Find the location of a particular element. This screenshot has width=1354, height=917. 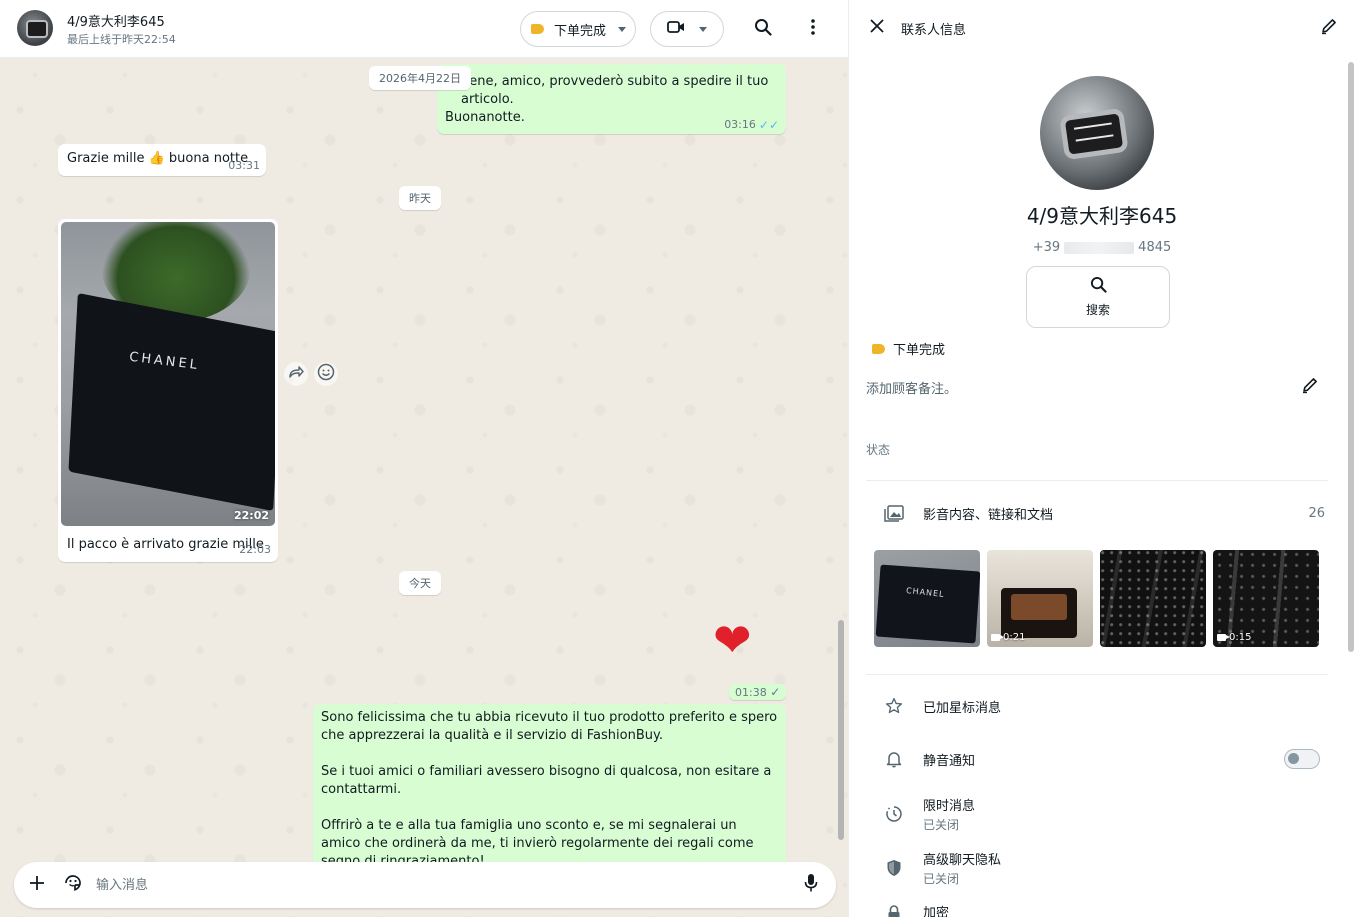

contact-name: 4/9意大利李645 is located at coordinates (116, 20).